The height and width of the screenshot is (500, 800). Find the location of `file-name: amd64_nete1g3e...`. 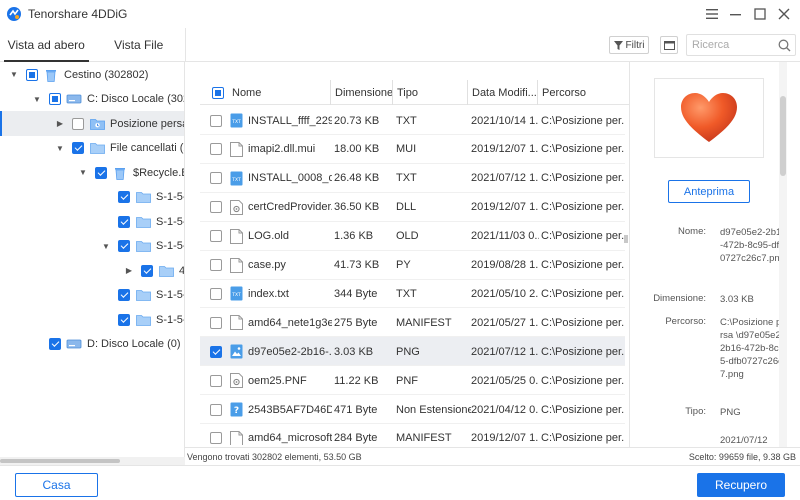

file-name: amd64_nete1g3e... is located at coordinates (290, 322).